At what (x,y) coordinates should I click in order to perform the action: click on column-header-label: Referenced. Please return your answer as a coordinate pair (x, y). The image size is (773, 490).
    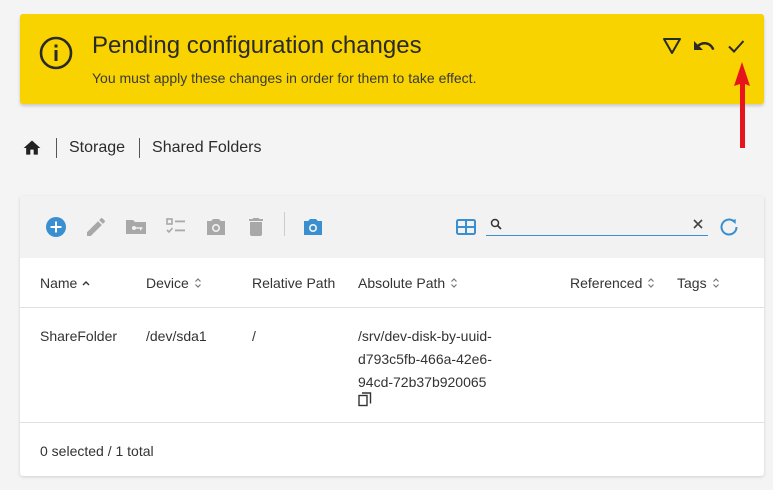
    Looking at the image, I should click on (606, 283).